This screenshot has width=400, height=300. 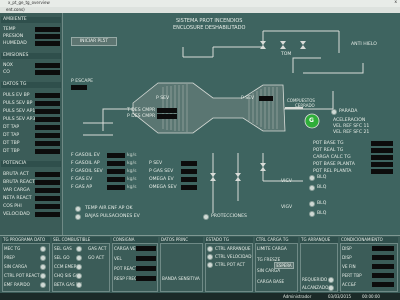 I want to click on potencia-row: NETA REACT, so click(x=17, y=198).